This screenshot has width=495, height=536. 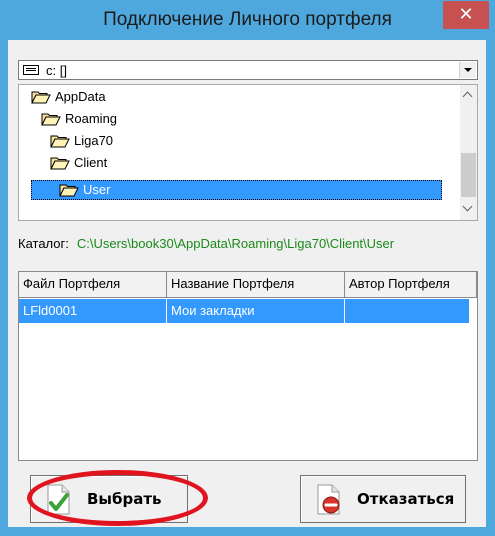 What do you see at coordinates (468, 152) in the screenshot?
I see `tree-scrollbar` at bounding box center [468, 152].